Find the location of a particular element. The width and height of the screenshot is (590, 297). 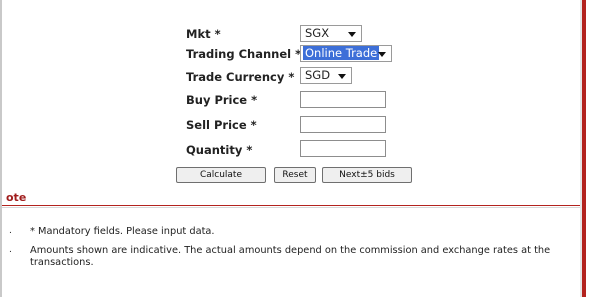

trading-channel-label: Trading Channel * is located at coordinates (244, 54).